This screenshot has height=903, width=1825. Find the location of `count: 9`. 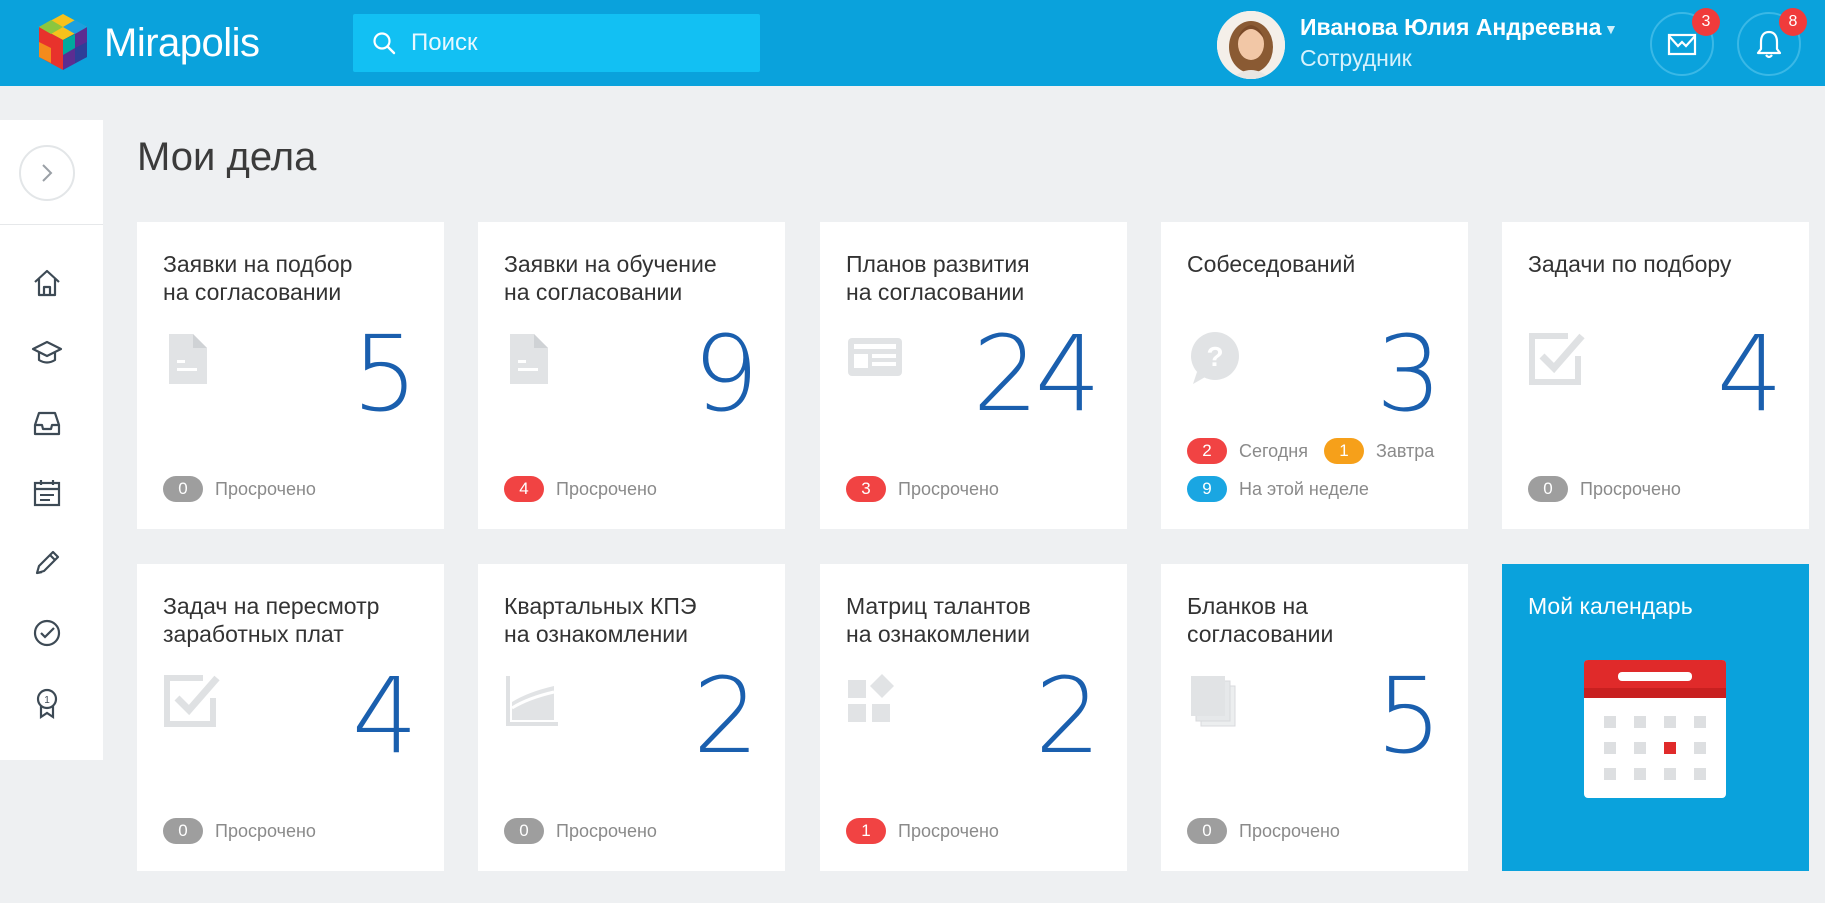

count: 9 is located at coordinates (725, 374).